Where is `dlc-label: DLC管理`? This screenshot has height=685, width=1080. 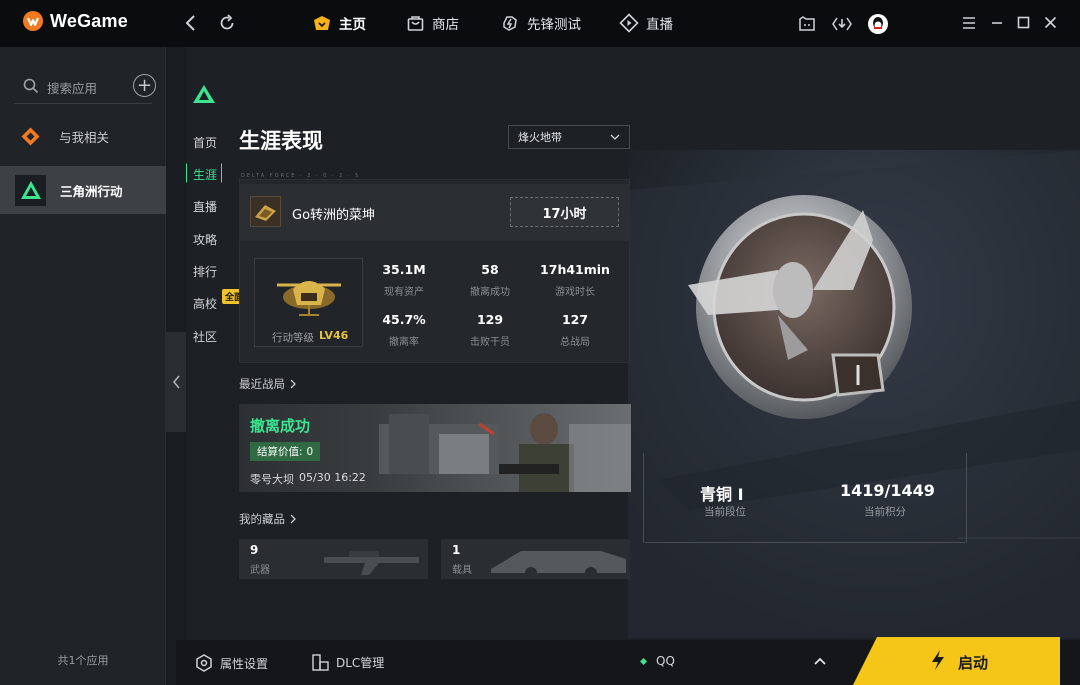 dlc-label: DLC管理 is located at coordinates (360, 663).